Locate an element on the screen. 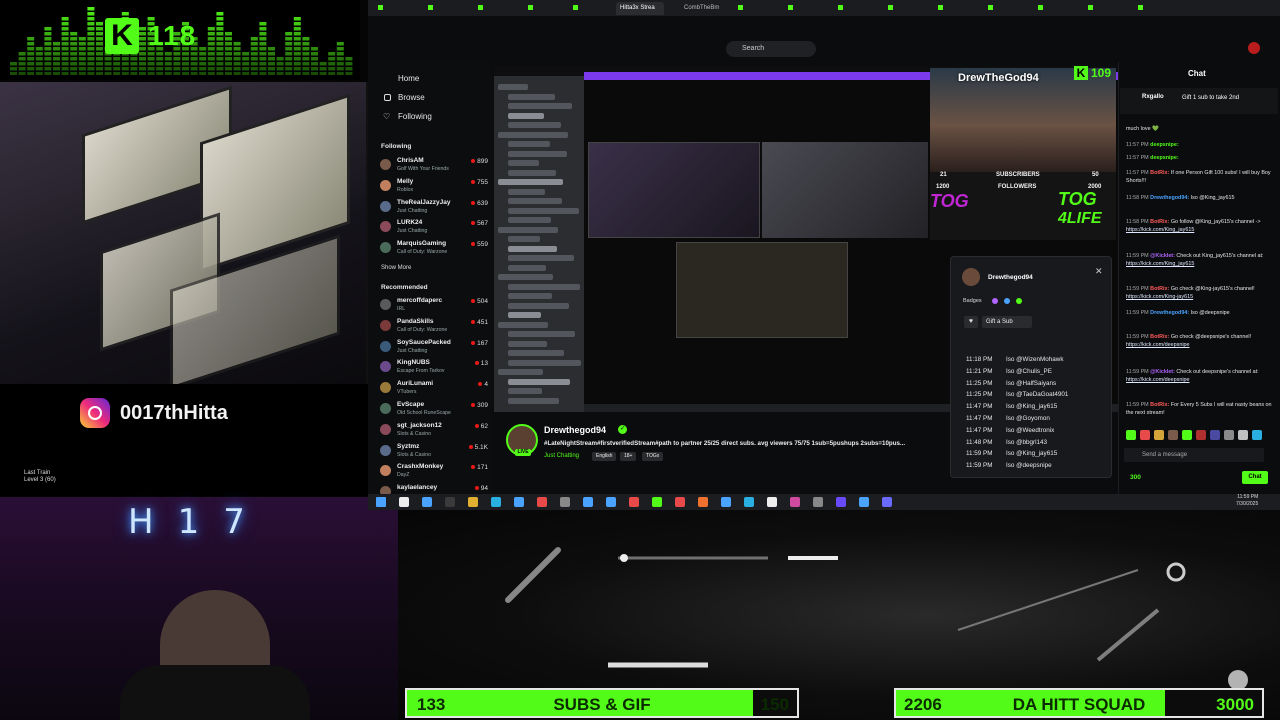 Image resolution: width=1280 pixels, height=720 pixels. gift-history-row: 11:18 PM Iso @WizenMohawk is located at coordinates (1015, 359).